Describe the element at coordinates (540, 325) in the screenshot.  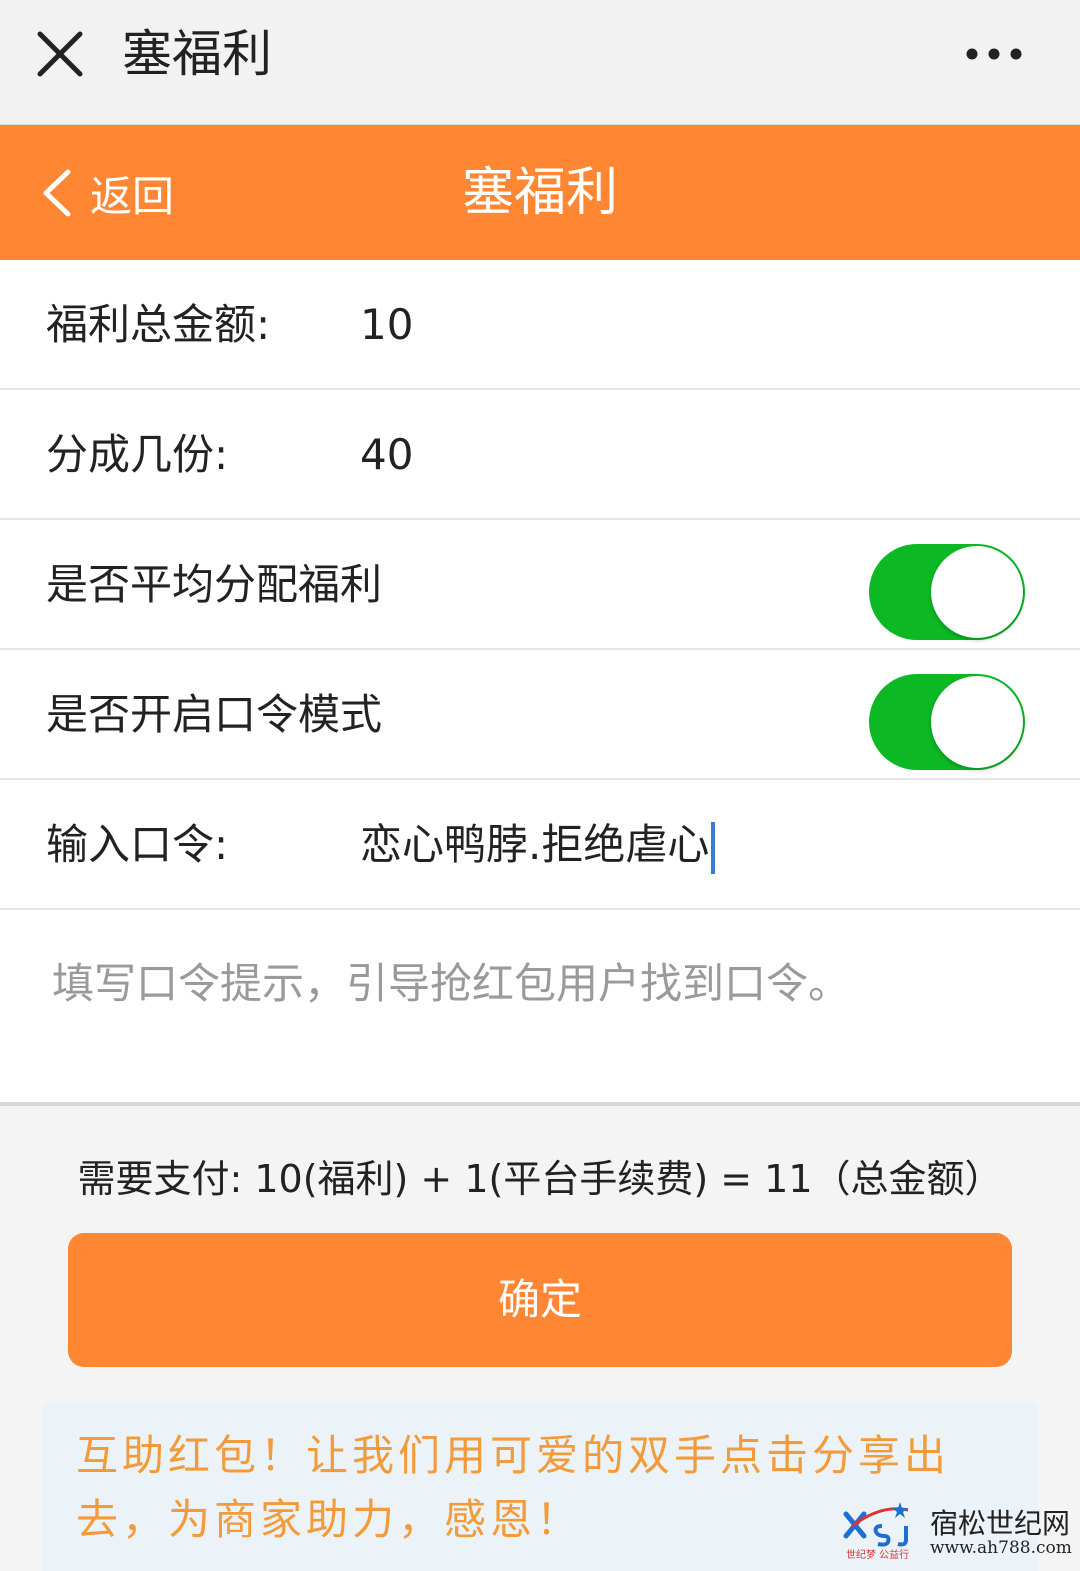
I see `total-amount-row: 福利总金额: 10` at that location.